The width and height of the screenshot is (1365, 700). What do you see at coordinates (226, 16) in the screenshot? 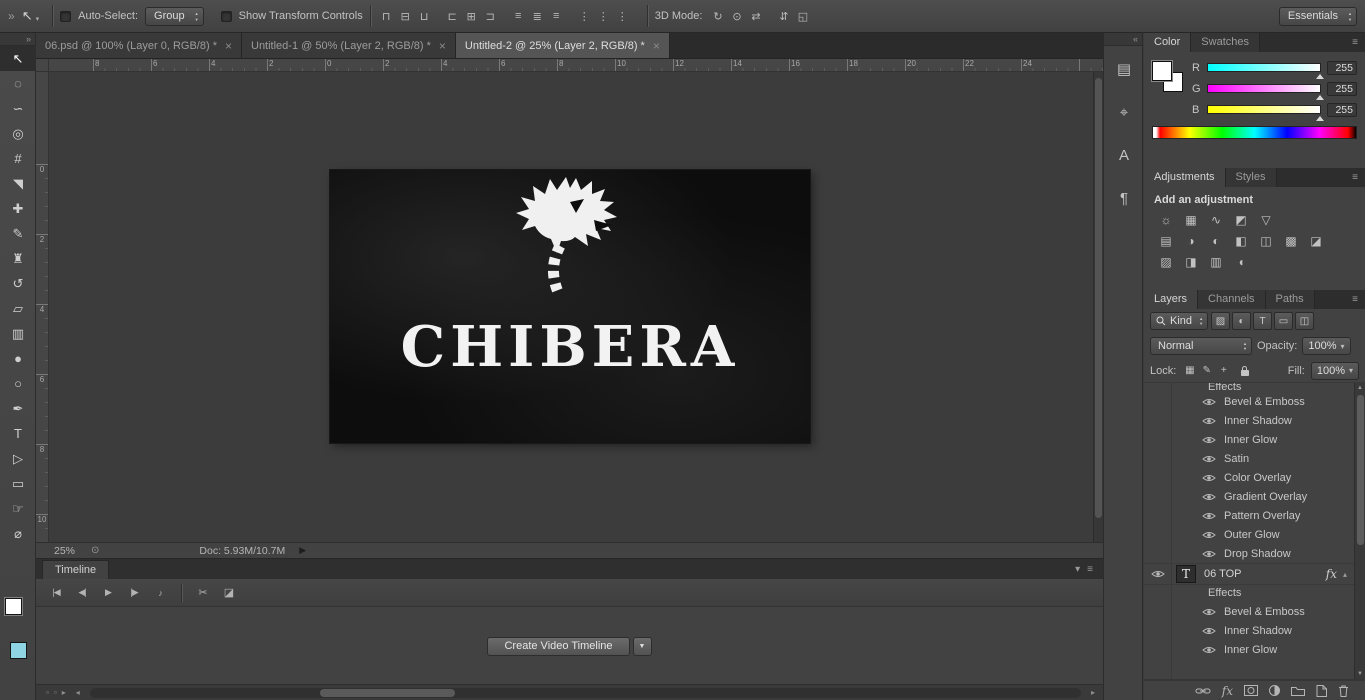
I see `show-transform-checkbox` at bounding box center [226, 16].